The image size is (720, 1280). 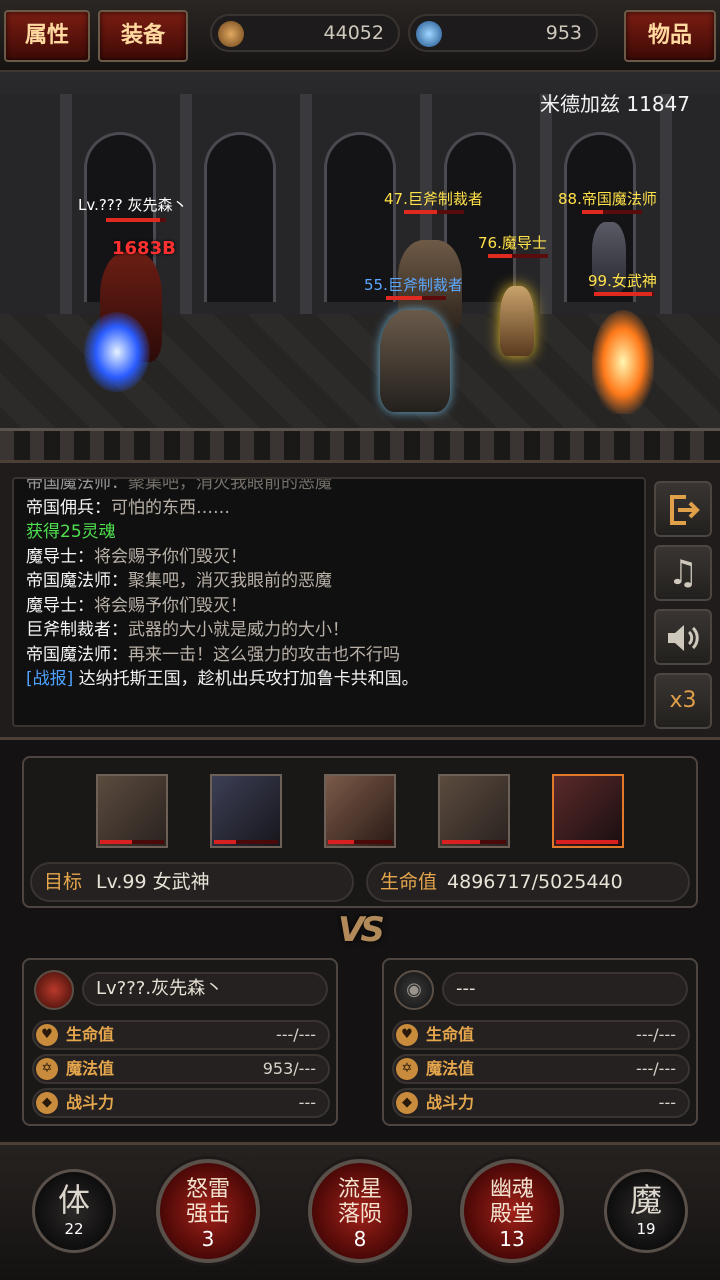 What do you see at coordinates (517, 321) in the screenshot?
I see `enemy-sorcerer` at bounding box center [517, 321].